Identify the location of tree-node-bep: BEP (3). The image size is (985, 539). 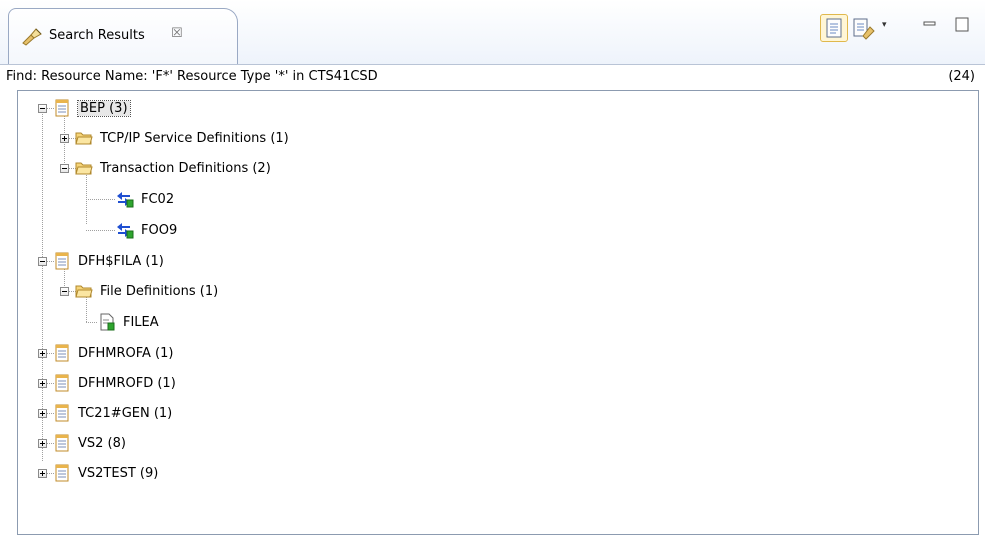
(84, 108).